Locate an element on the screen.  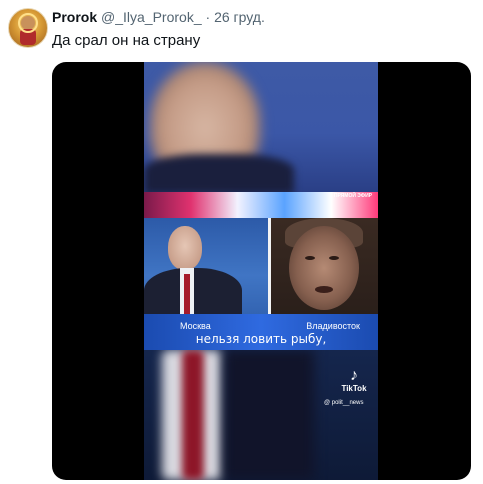
avatar is located at coordinates (28, 28).